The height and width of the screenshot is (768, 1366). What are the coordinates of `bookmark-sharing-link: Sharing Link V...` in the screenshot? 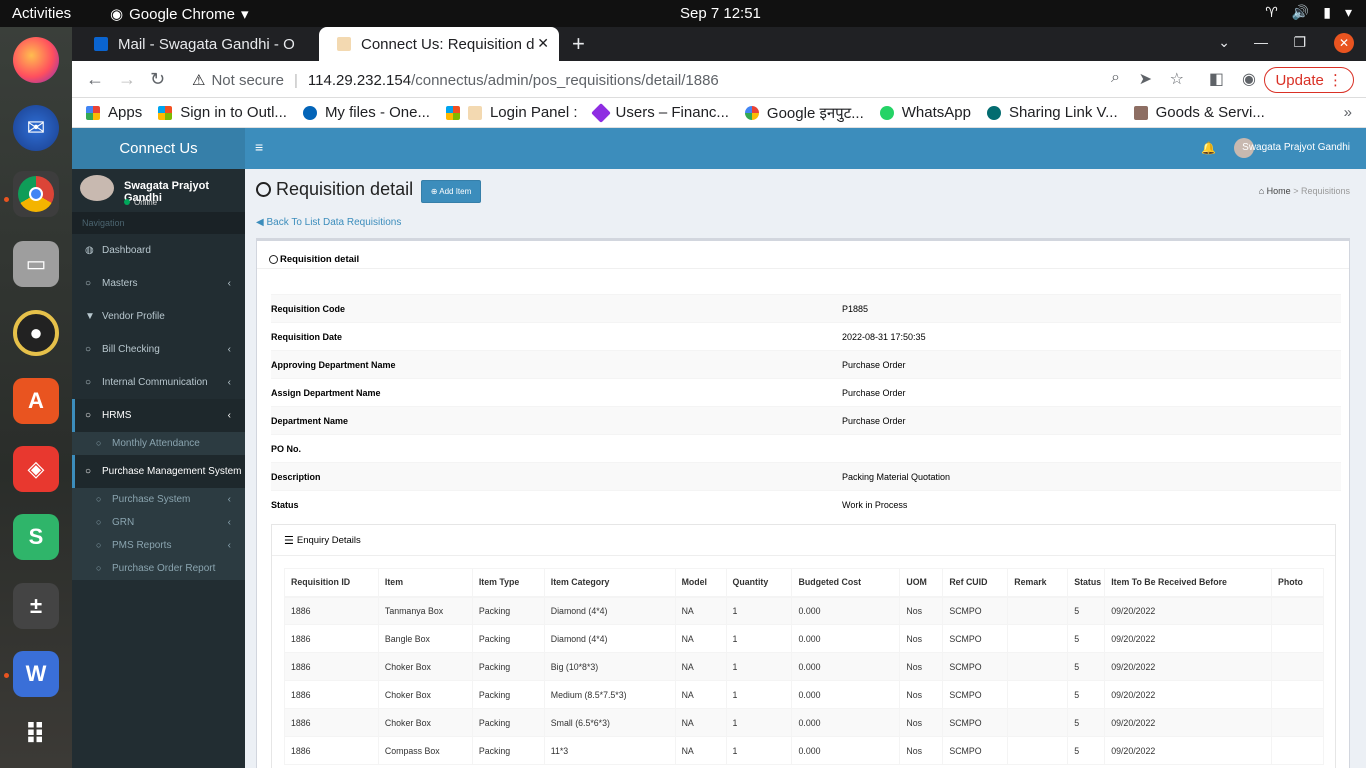 It's located at (1052, 112).